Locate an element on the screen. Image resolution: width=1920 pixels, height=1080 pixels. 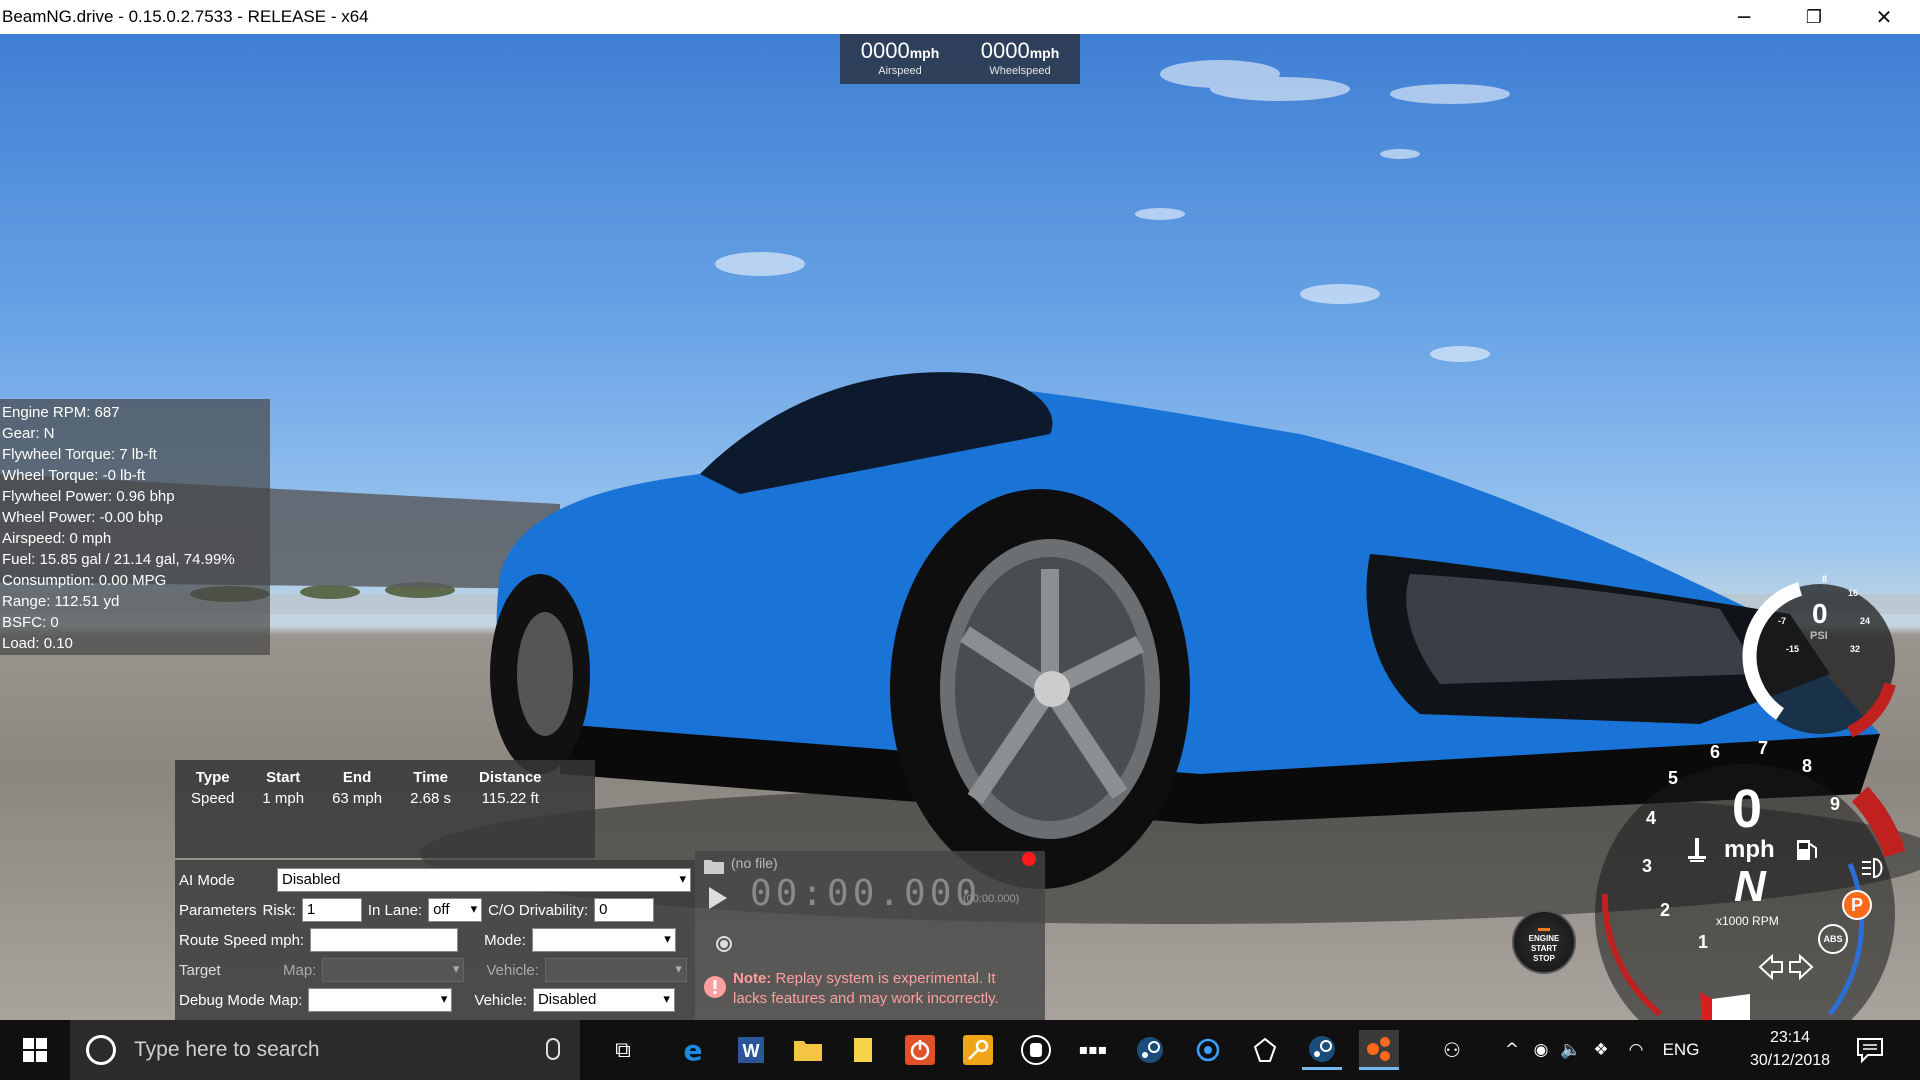
rpm-tick: 4 is located at coordinates (1651, 818).